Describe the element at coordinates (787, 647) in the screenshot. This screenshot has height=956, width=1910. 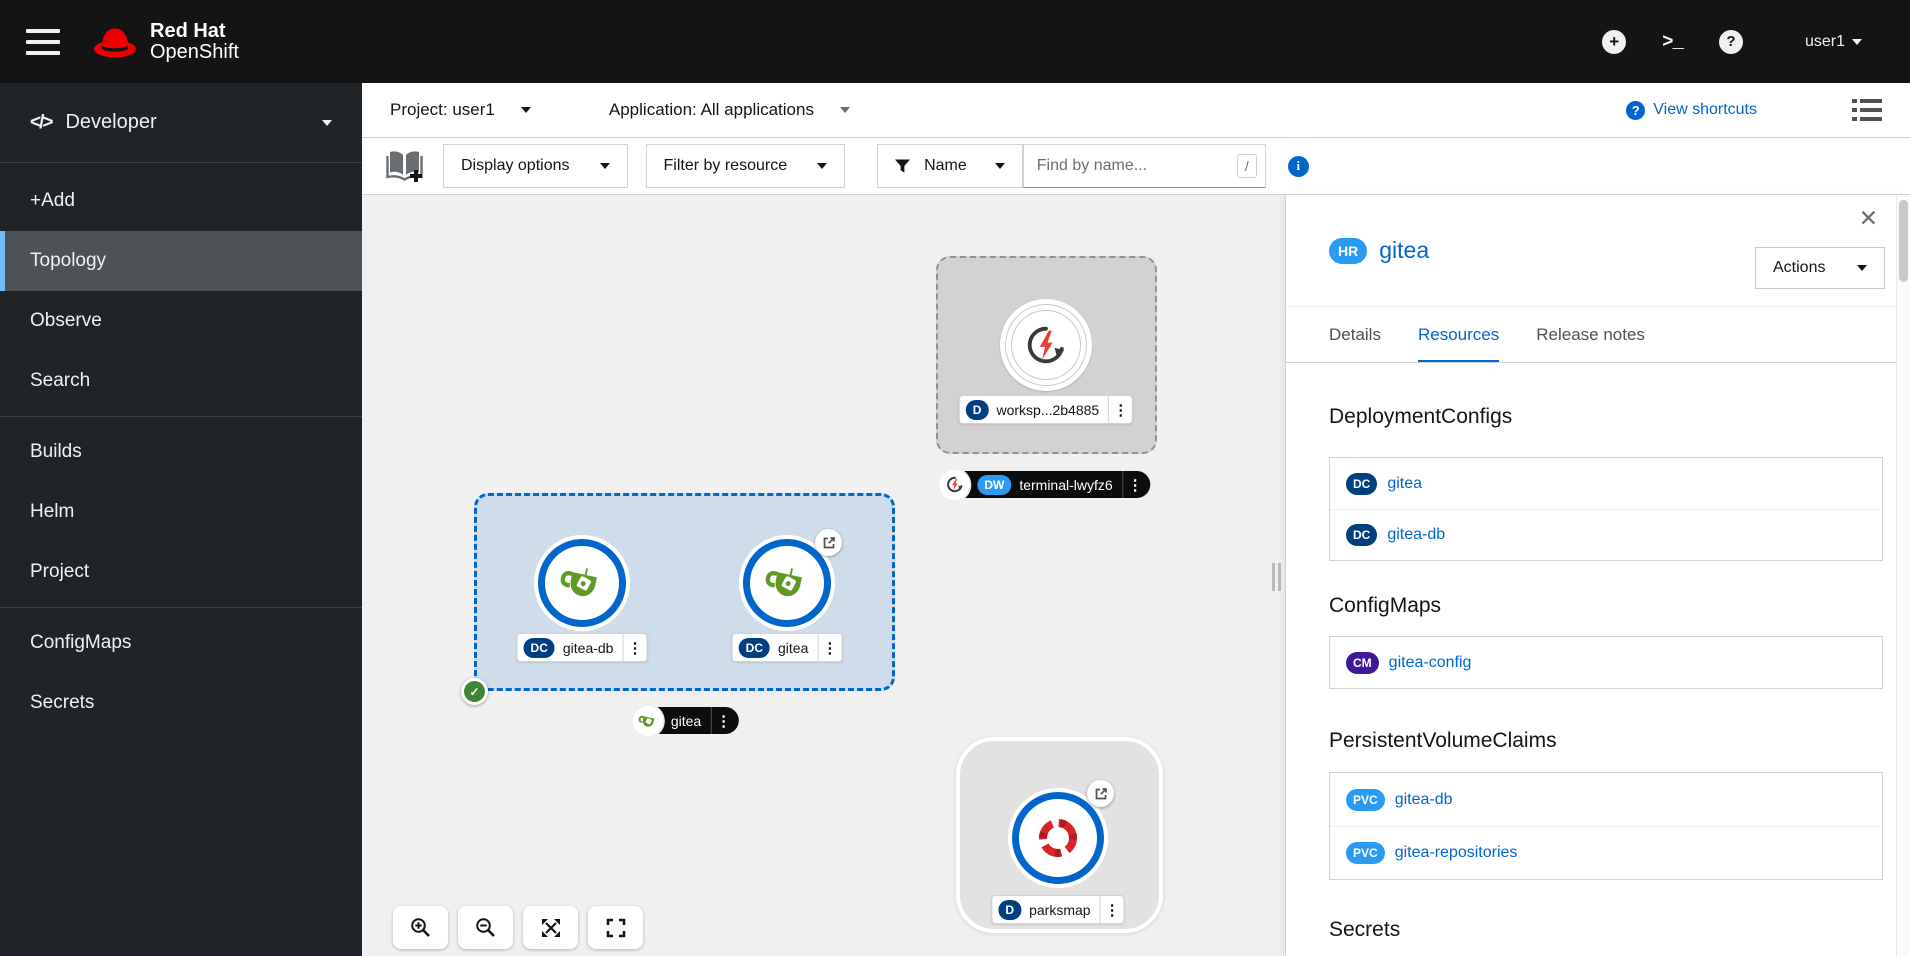
I see `gitea-node-label: DC gitea` at that location.